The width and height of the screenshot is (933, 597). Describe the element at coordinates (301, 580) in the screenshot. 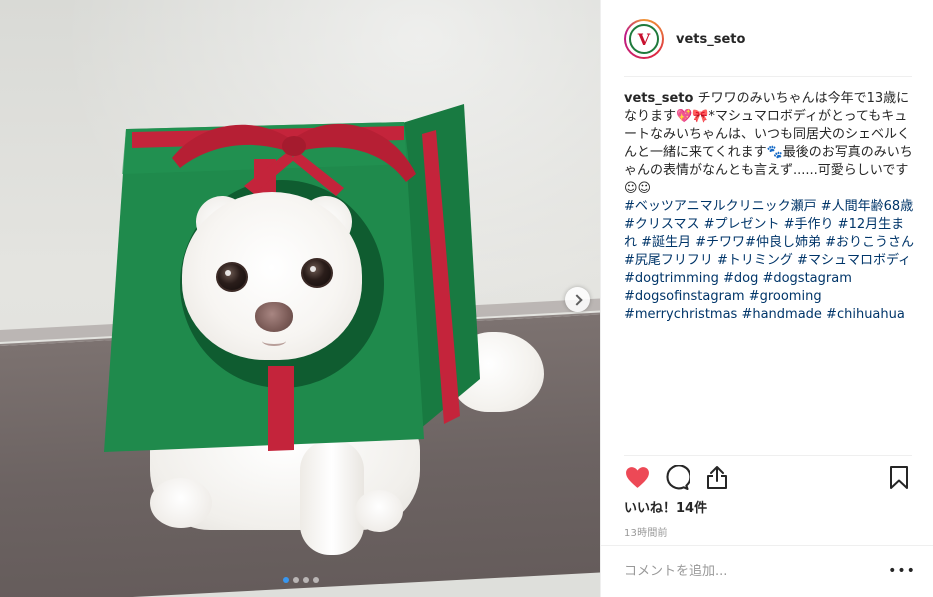

I see `carousel-indicator` at that location.